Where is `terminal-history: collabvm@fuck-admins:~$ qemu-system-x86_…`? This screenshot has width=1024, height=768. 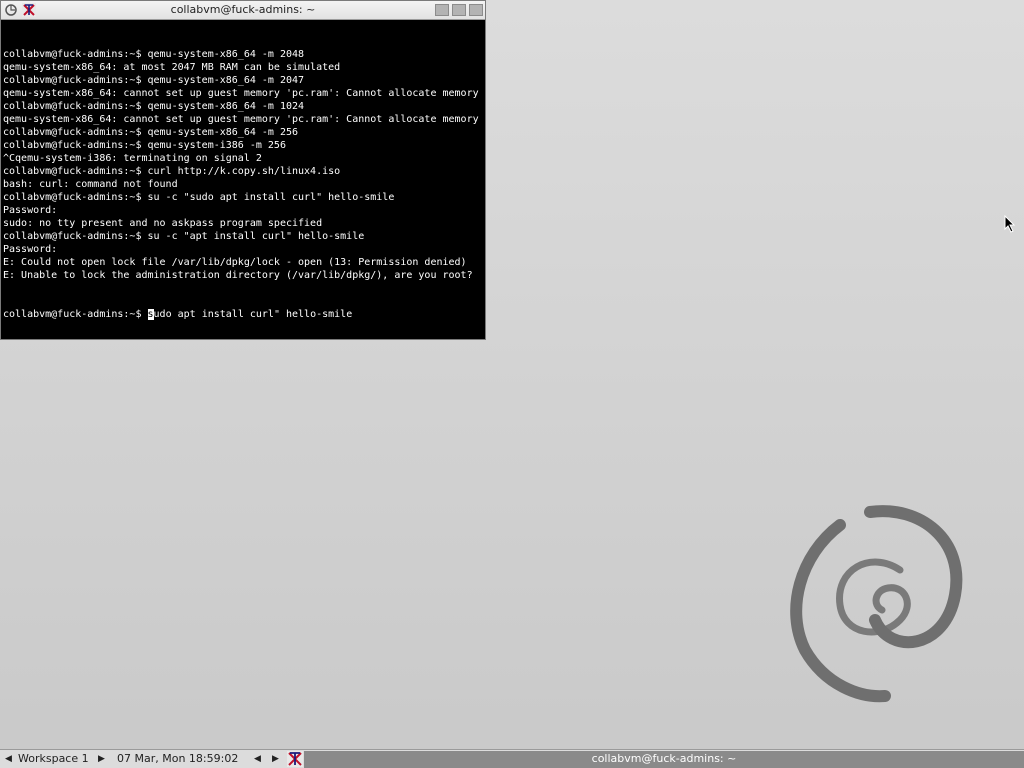
terminal-history: collabvm@fuck-admins:~$ qemu-system-x86_… is located at coordinates (243, 165).